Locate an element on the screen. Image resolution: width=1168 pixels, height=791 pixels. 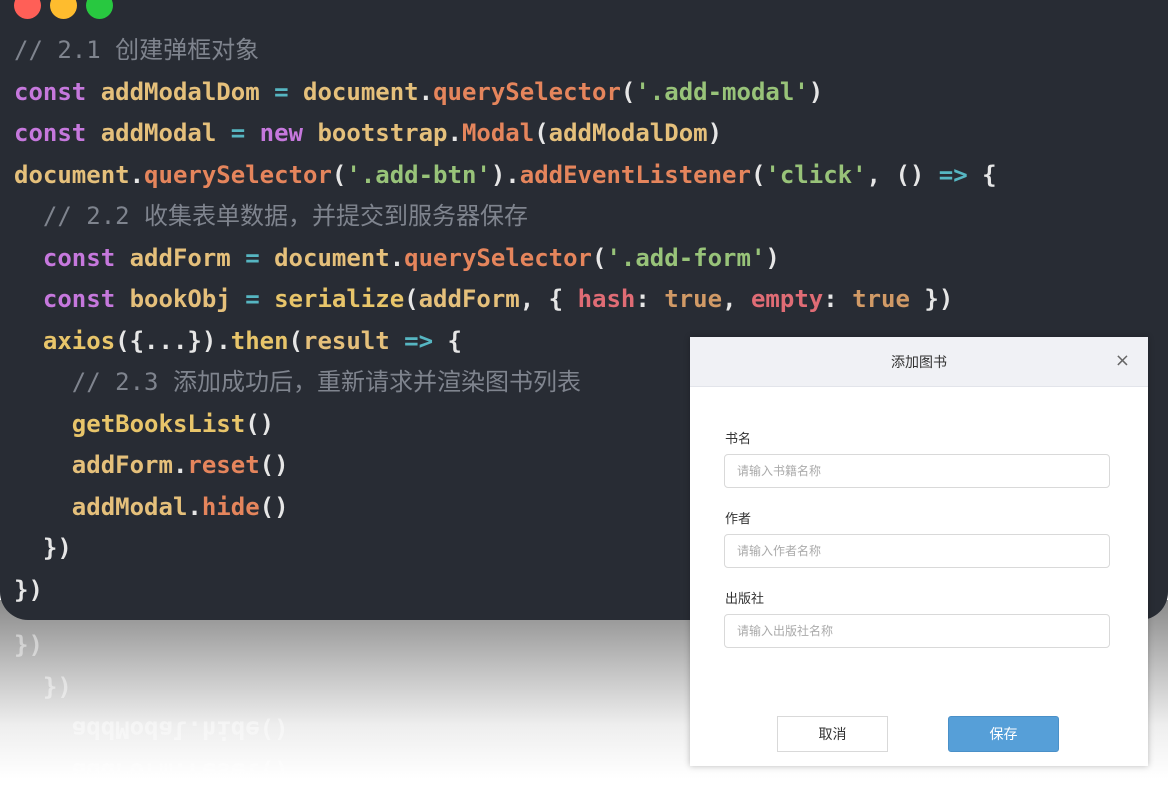
code-token: // 2.3 添加成功后，重新请求并渲染图书列表 is located at coordinates (297, 382).